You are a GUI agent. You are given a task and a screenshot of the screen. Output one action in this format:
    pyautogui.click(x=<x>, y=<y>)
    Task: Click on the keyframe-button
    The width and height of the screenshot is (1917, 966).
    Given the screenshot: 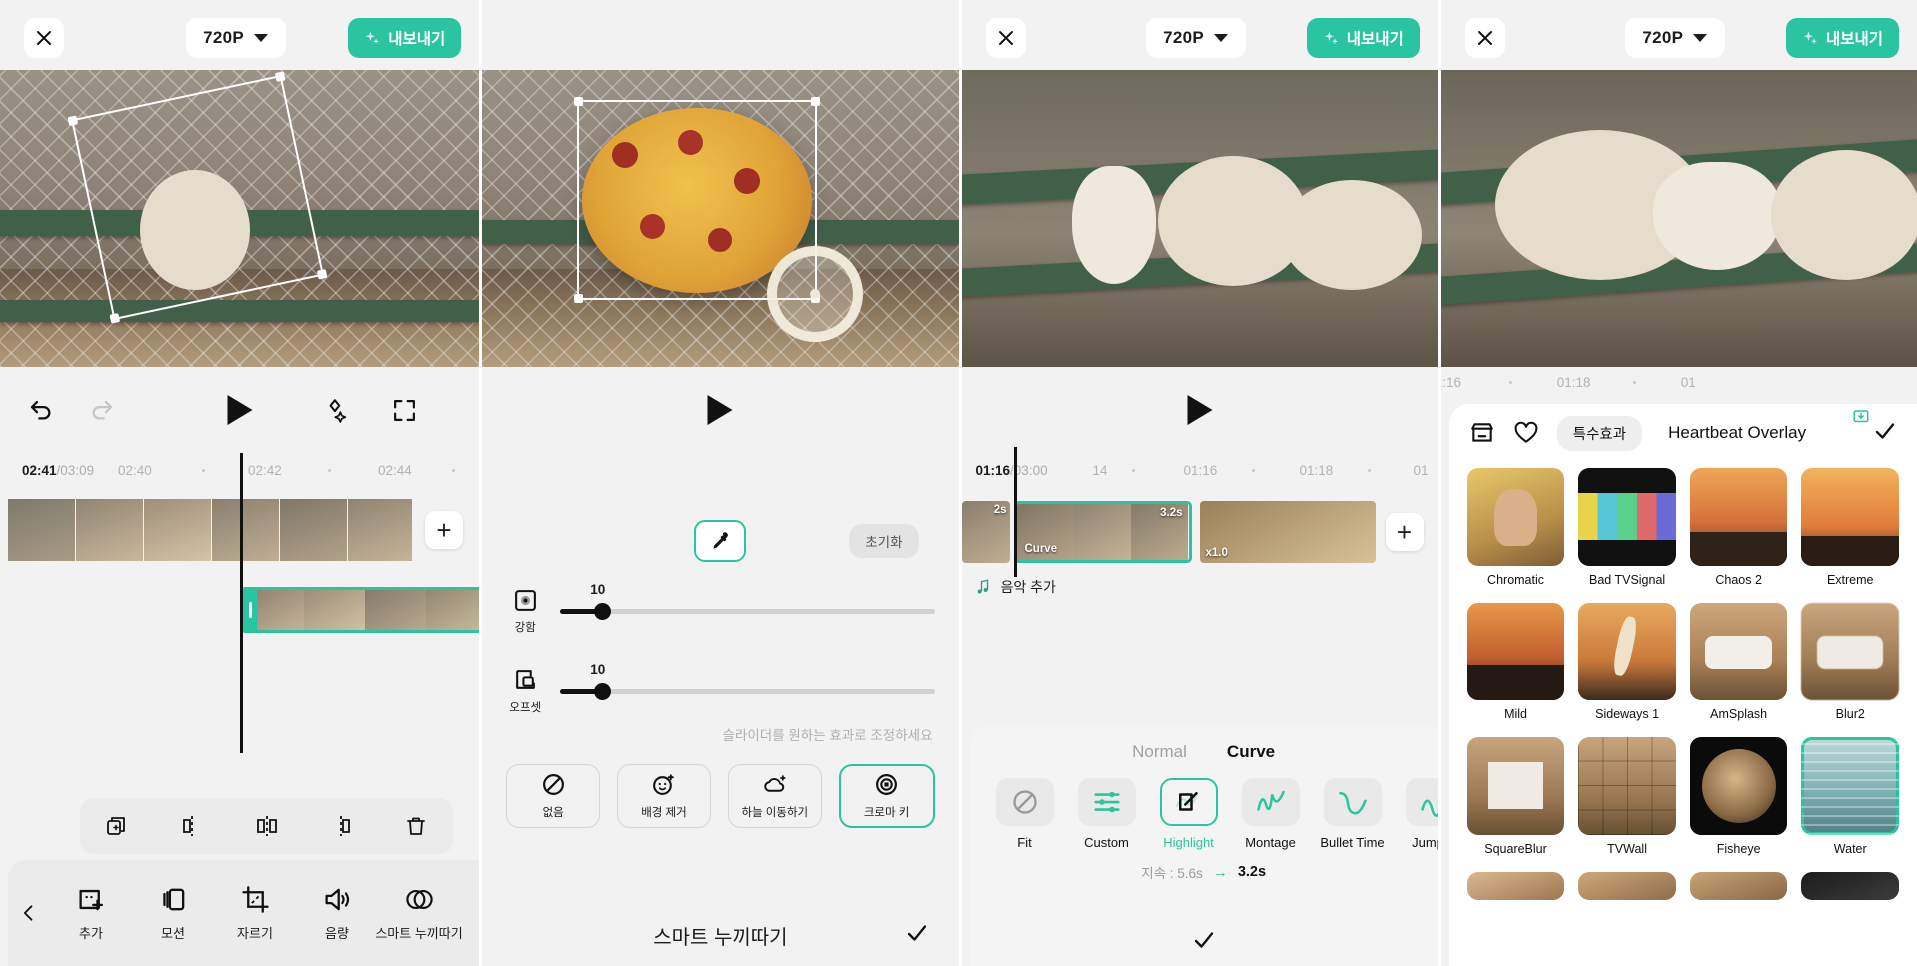 What is the action you would take?
    pyautogui.click(x=336, y=410)
    